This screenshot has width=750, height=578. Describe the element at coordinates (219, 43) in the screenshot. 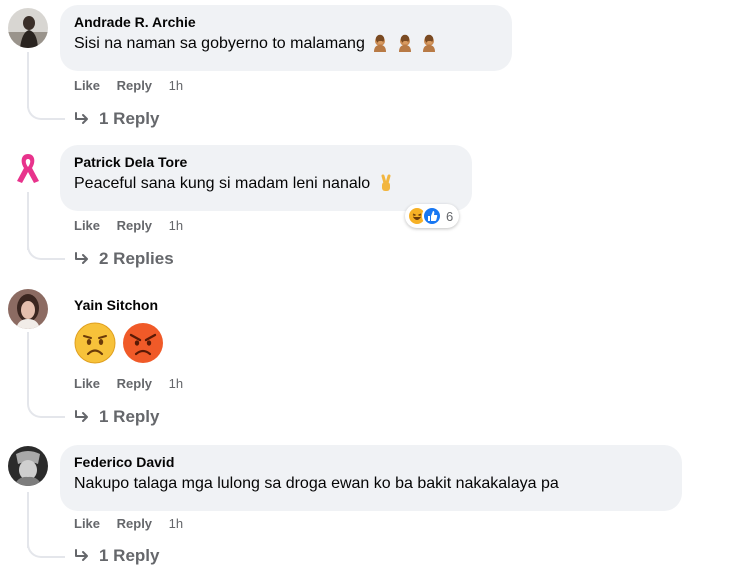

I see `comment-text-body: Sisi na naman sa gobyerno to malamang` at that location.